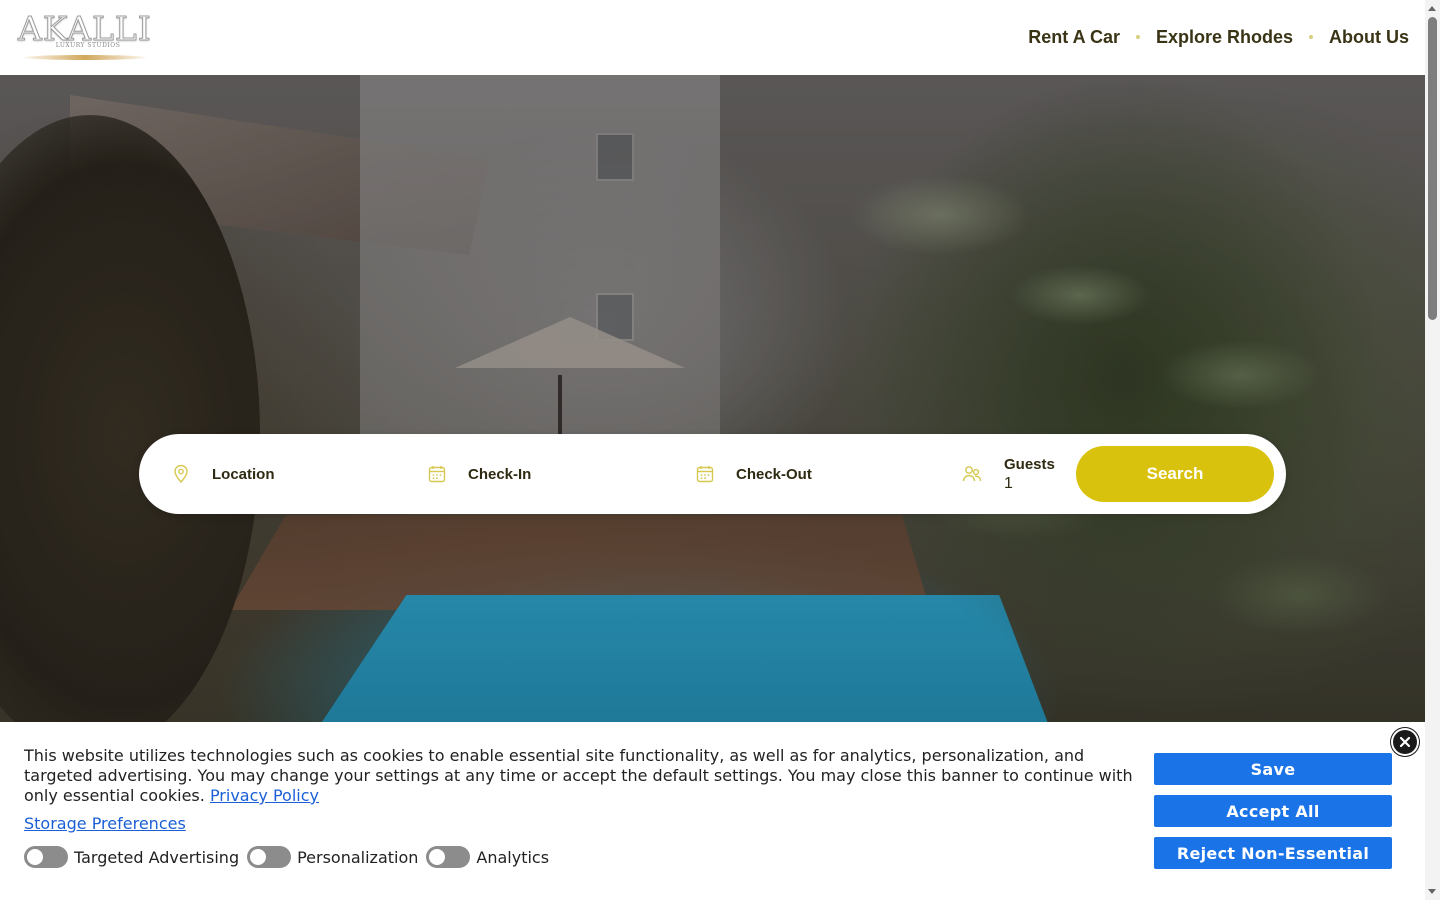 The height and width of the screenshot is (900, 1440). What do you see at coordinates (88, 45) in the screenshot?
I see `logo-tagline: LUXURY STUDIOS` at bounding box center [88, 45].